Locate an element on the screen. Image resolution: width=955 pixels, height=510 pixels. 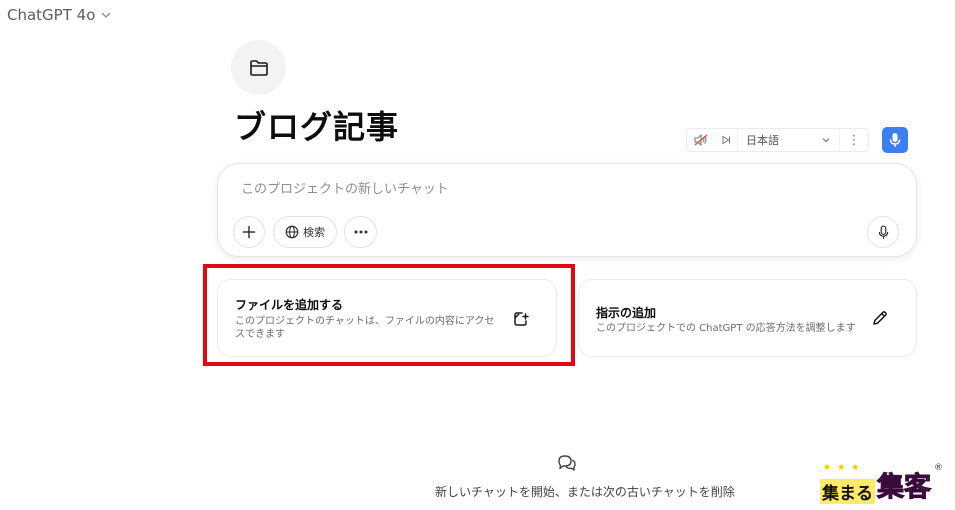
add-instructions-card: 指示の追加 このプロジェクトでの ChatGPT の応答方法を調整します is located at coordinates (747, 318).